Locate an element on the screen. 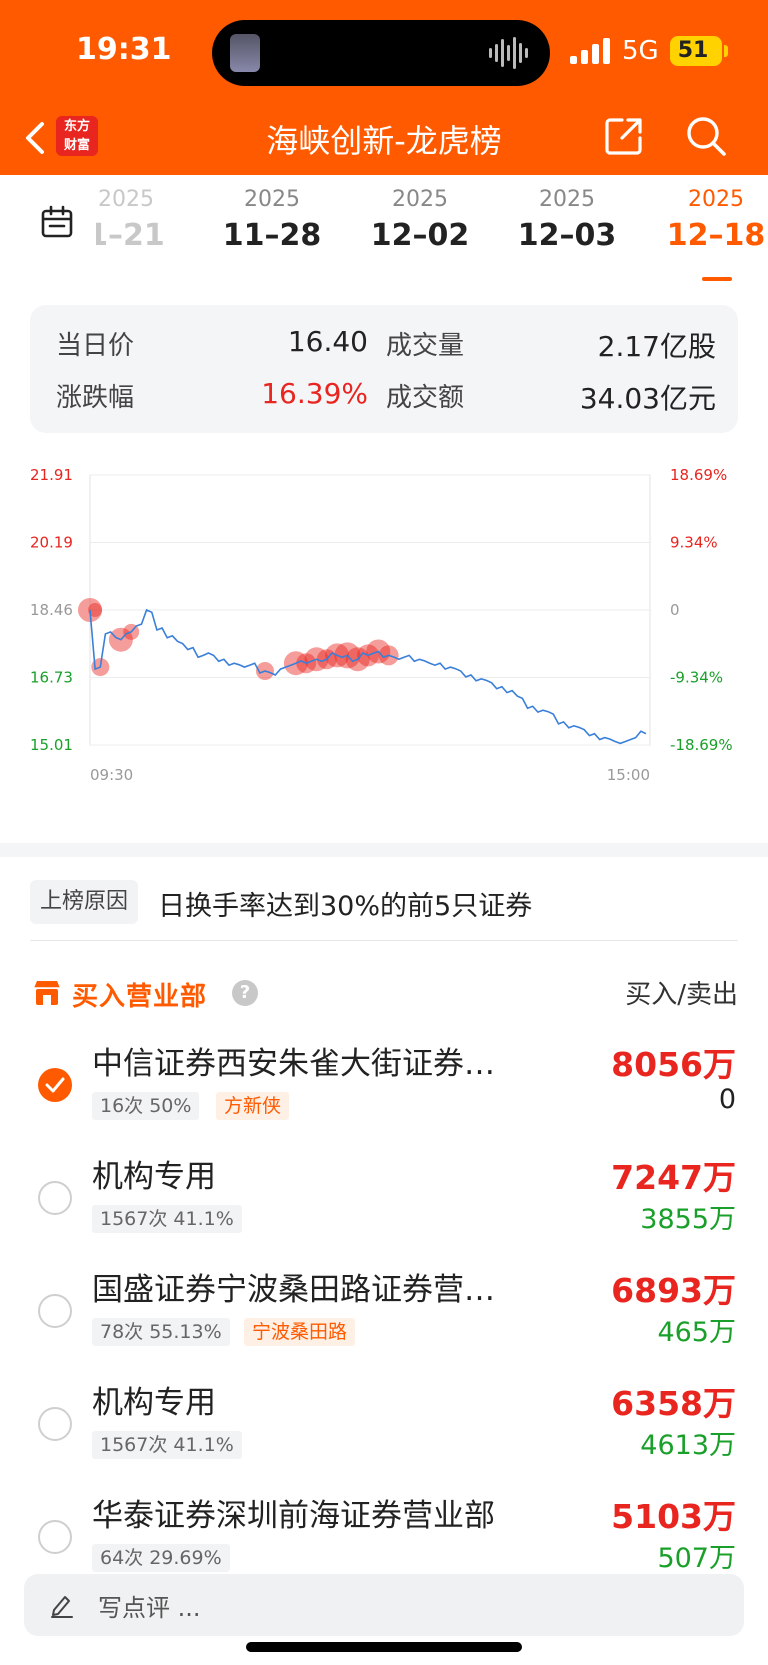 The image size is (768, 1665). sell-amount: 3855万 is located at coordinates (688, 1219).